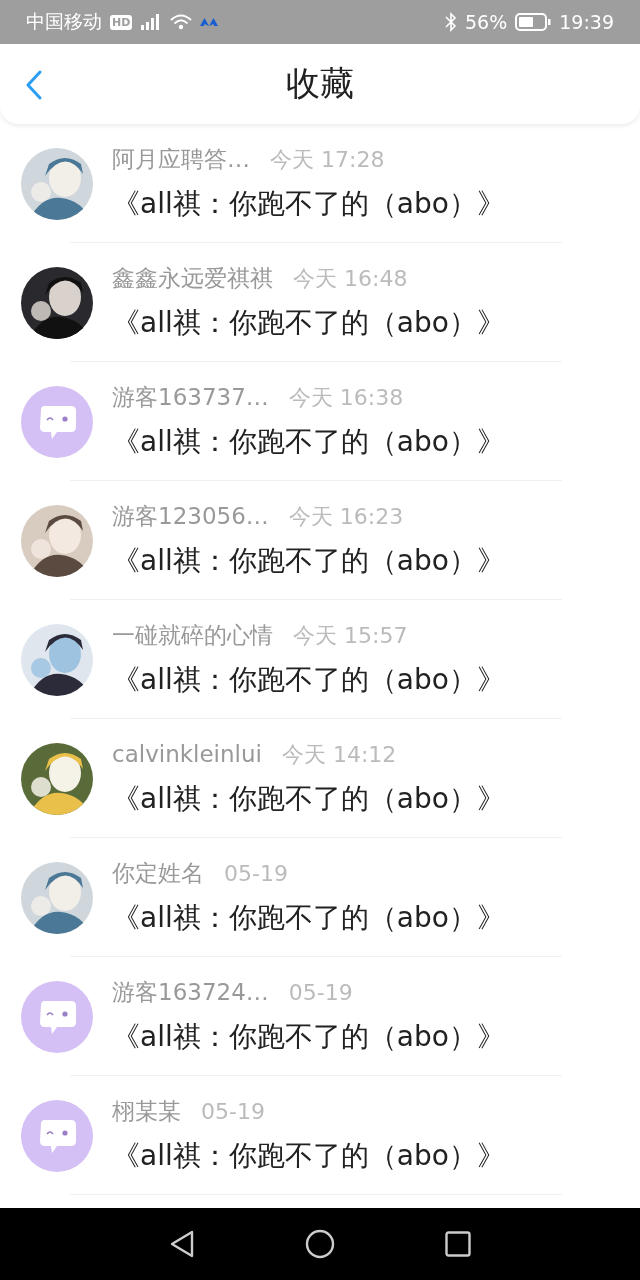  What do you see at coordinates (486, 22) in the screenshot?
I see `battery-percent: 56%` at bounding box center [486, 22].